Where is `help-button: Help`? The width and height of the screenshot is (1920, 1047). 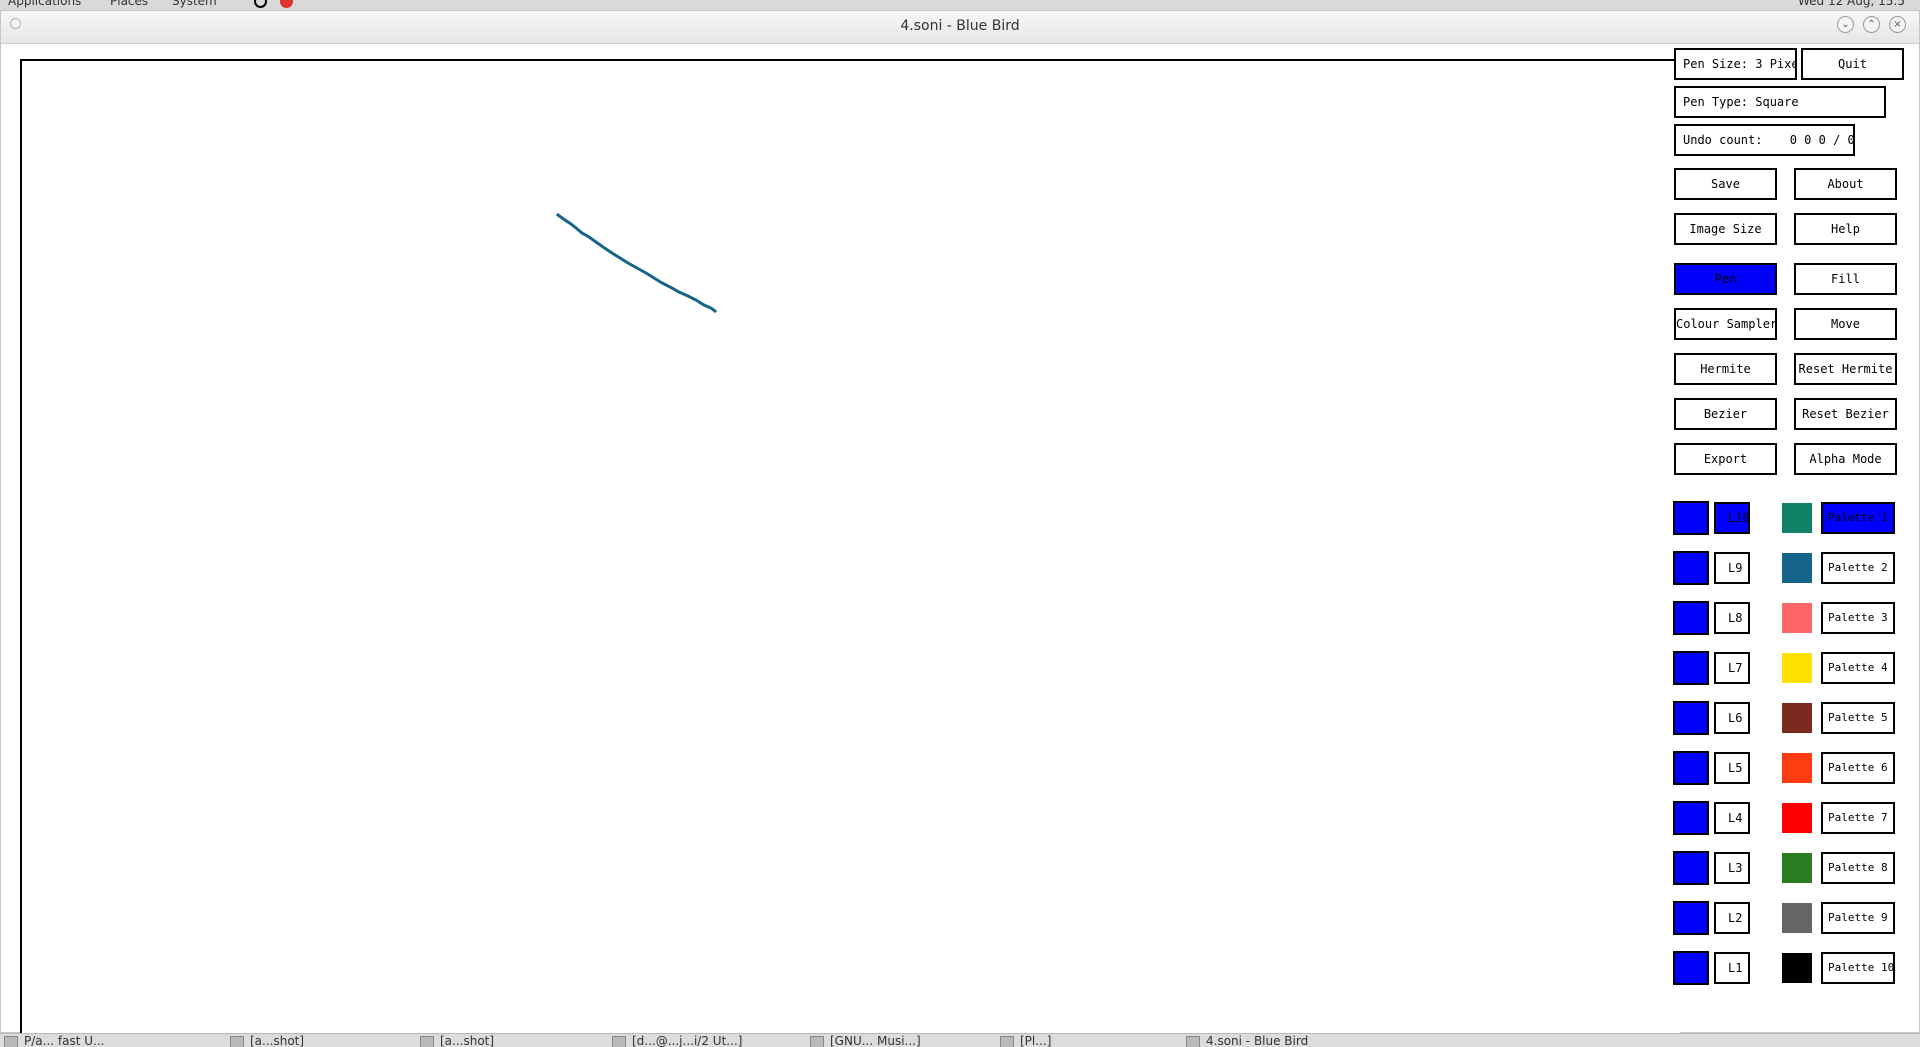 help-button: Help is located at coordinates (1845, 229).